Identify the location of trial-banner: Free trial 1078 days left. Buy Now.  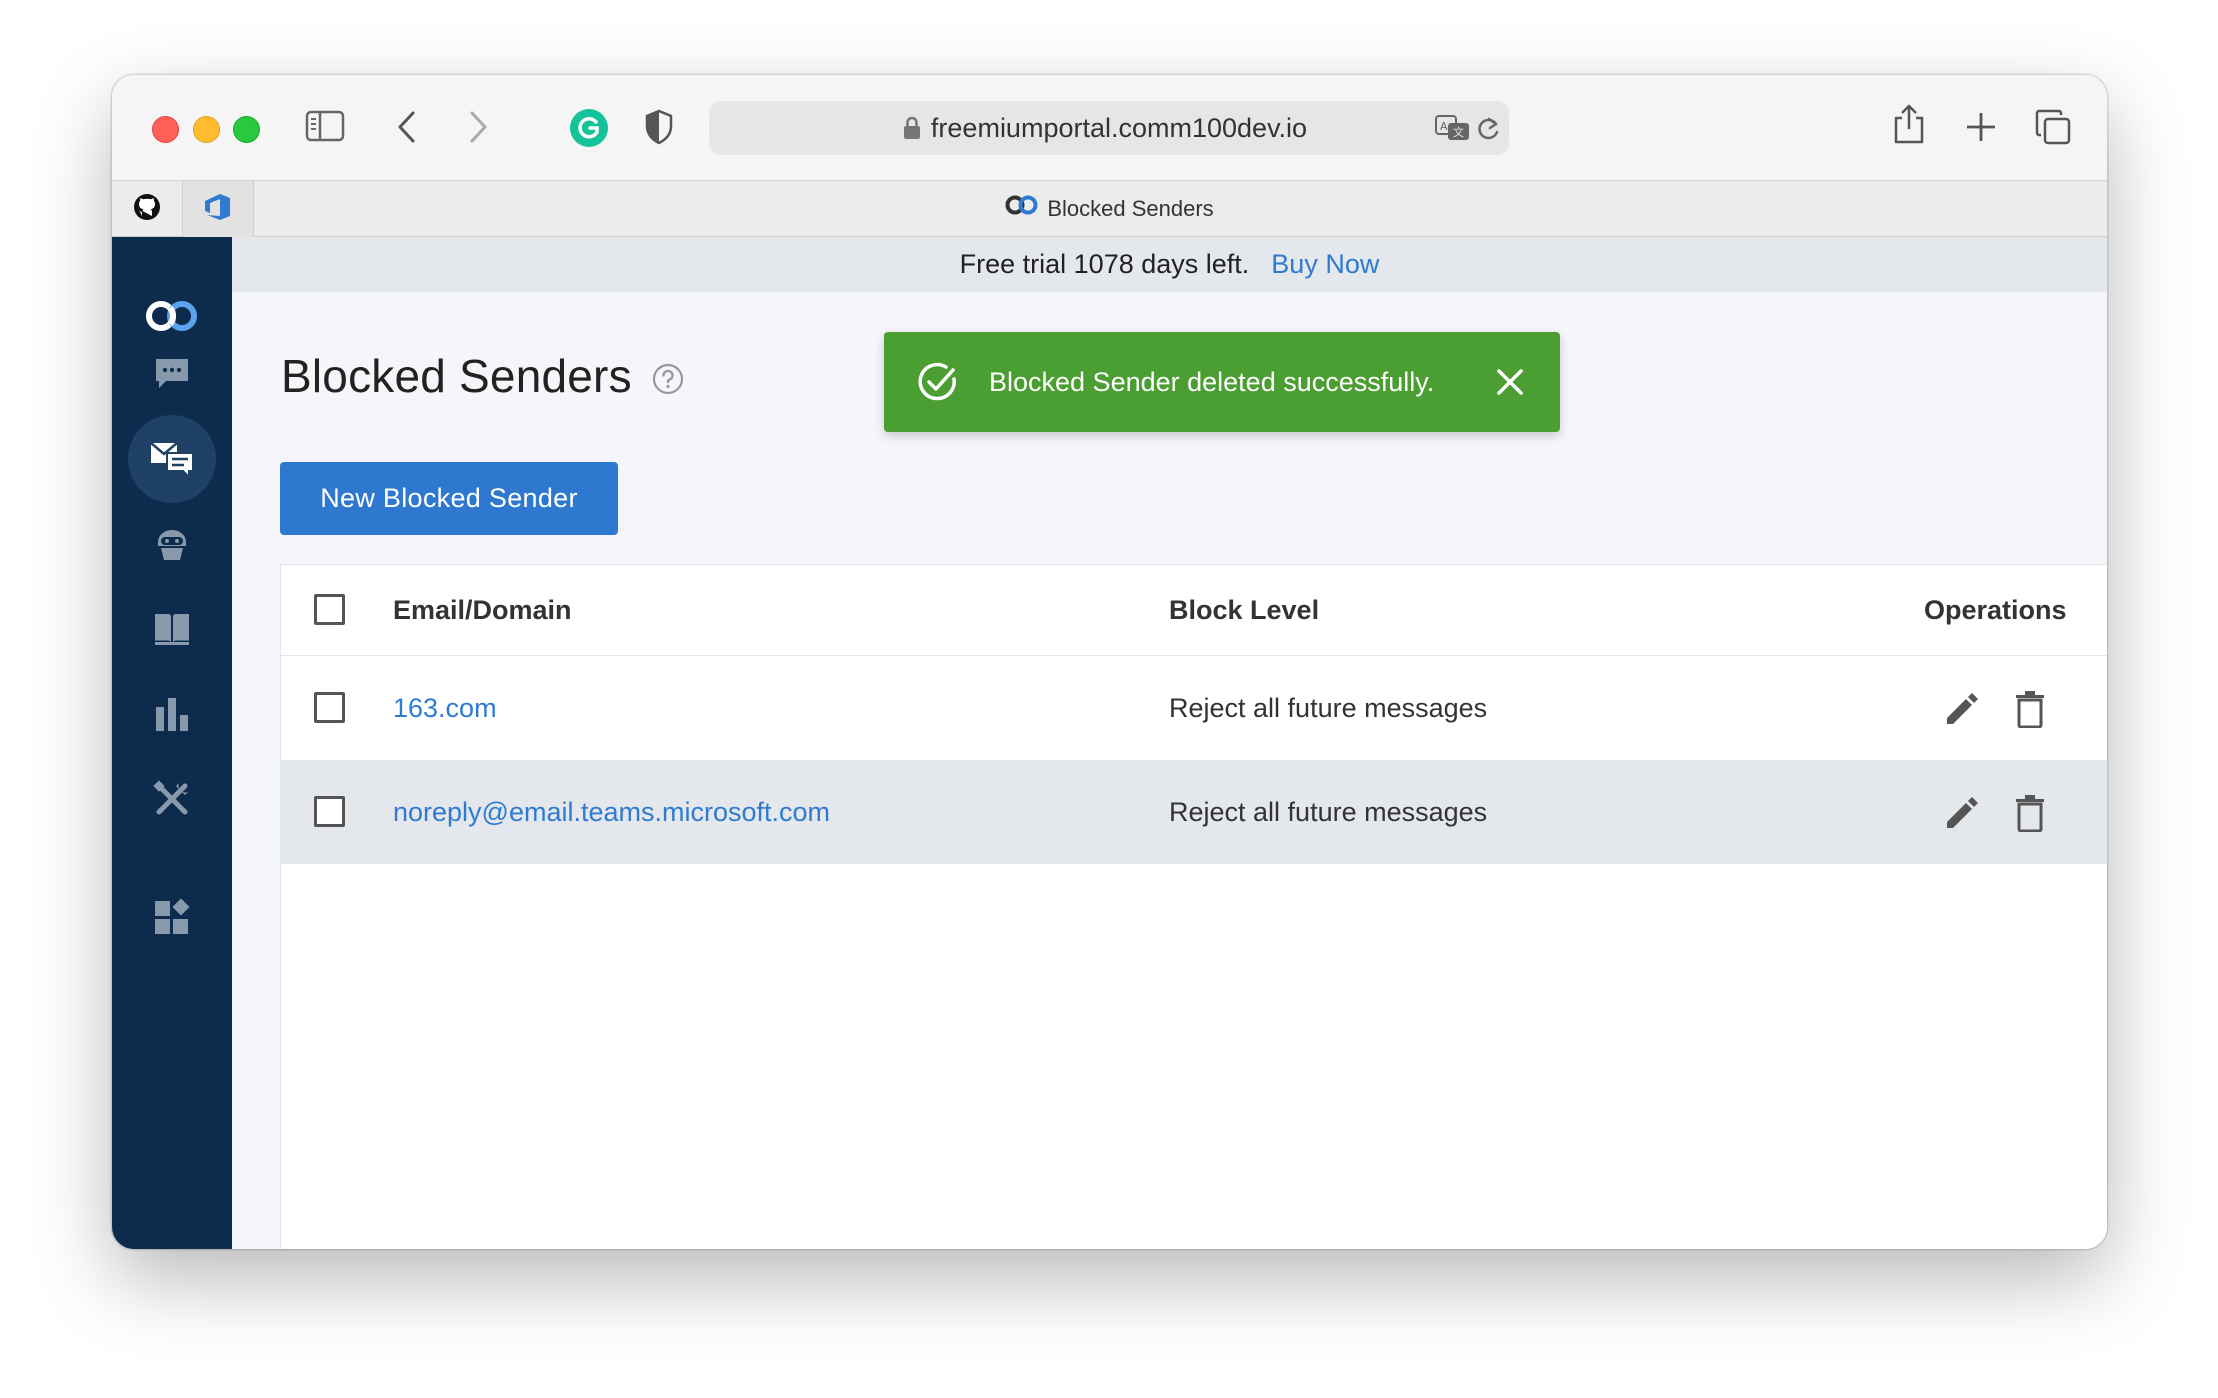
(1169, 264).